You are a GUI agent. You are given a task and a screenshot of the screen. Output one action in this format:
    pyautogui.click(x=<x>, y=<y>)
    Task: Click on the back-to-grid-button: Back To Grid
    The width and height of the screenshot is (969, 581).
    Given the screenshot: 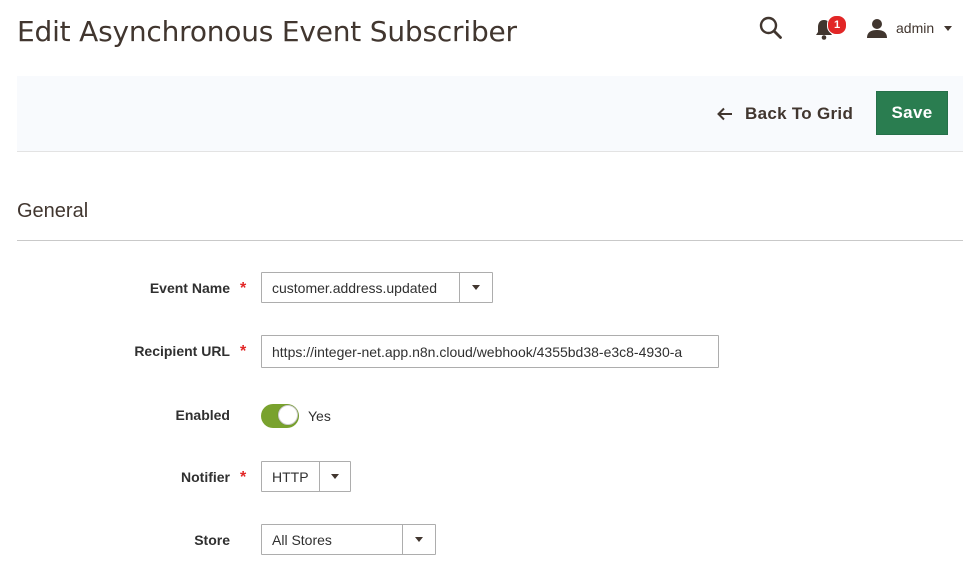 What is the action you would take?
    pyautogui.click(x=785, y=114)
    